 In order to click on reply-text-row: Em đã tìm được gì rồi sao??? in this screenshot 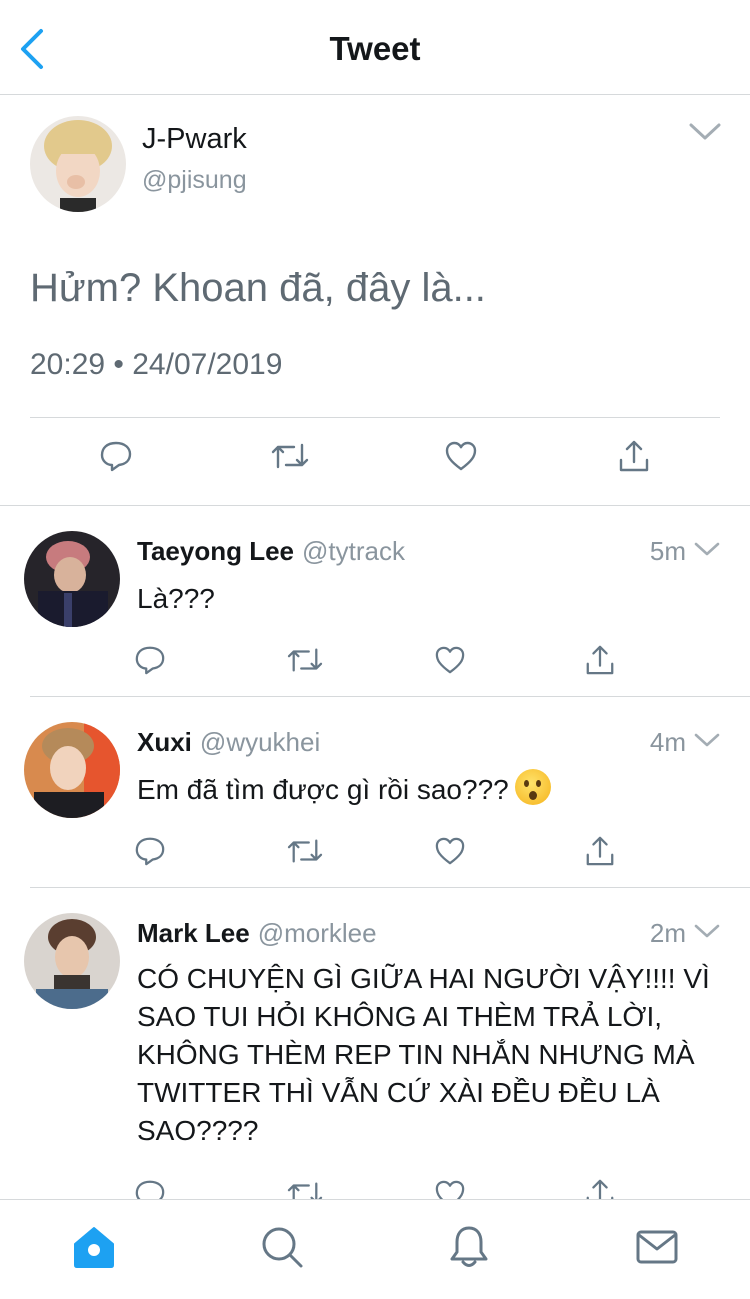, I will do `click(432, 789)`.